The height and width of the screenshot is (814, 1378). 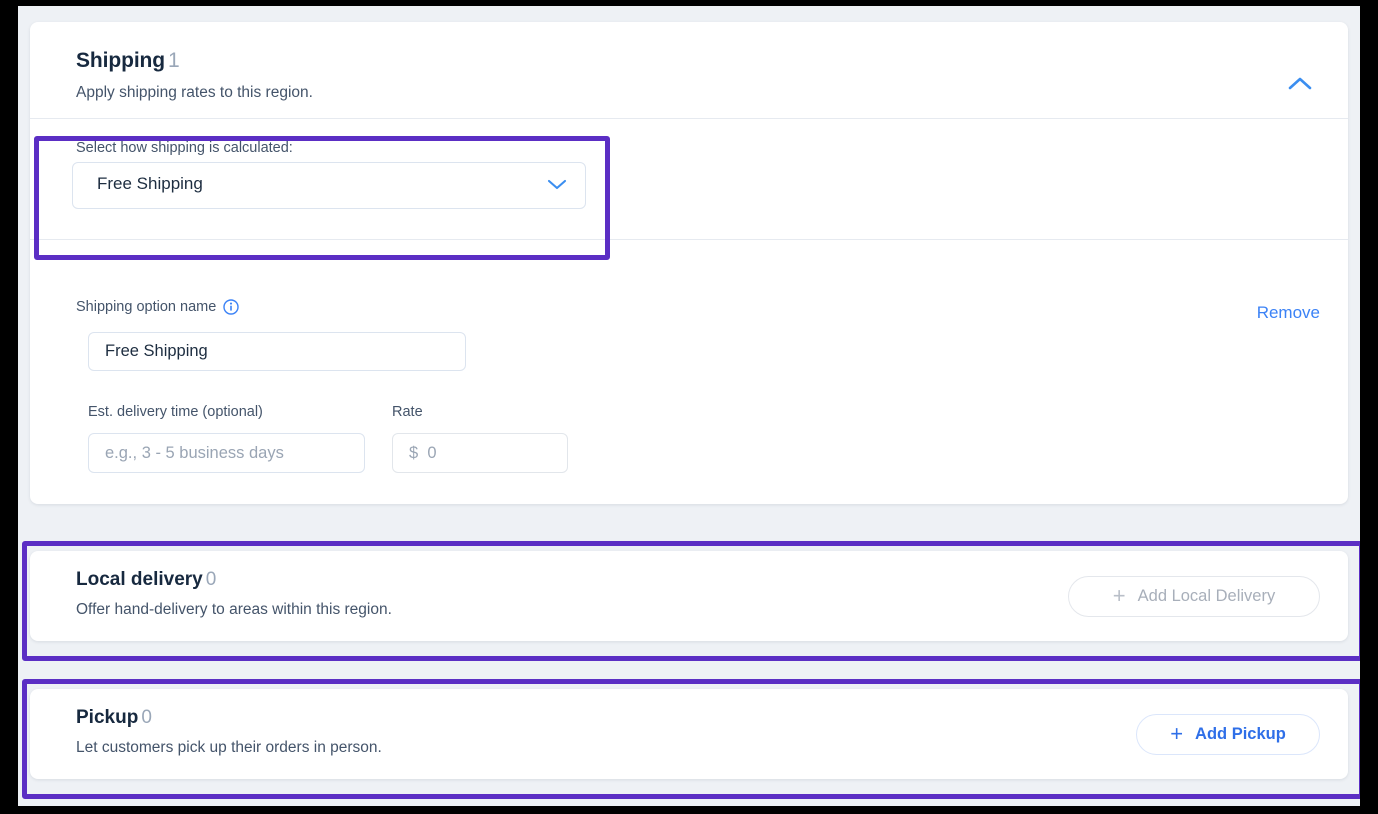 I want to click on shipping-subtitle: Apply shipping rates to this region., so click(x=194, y=92).